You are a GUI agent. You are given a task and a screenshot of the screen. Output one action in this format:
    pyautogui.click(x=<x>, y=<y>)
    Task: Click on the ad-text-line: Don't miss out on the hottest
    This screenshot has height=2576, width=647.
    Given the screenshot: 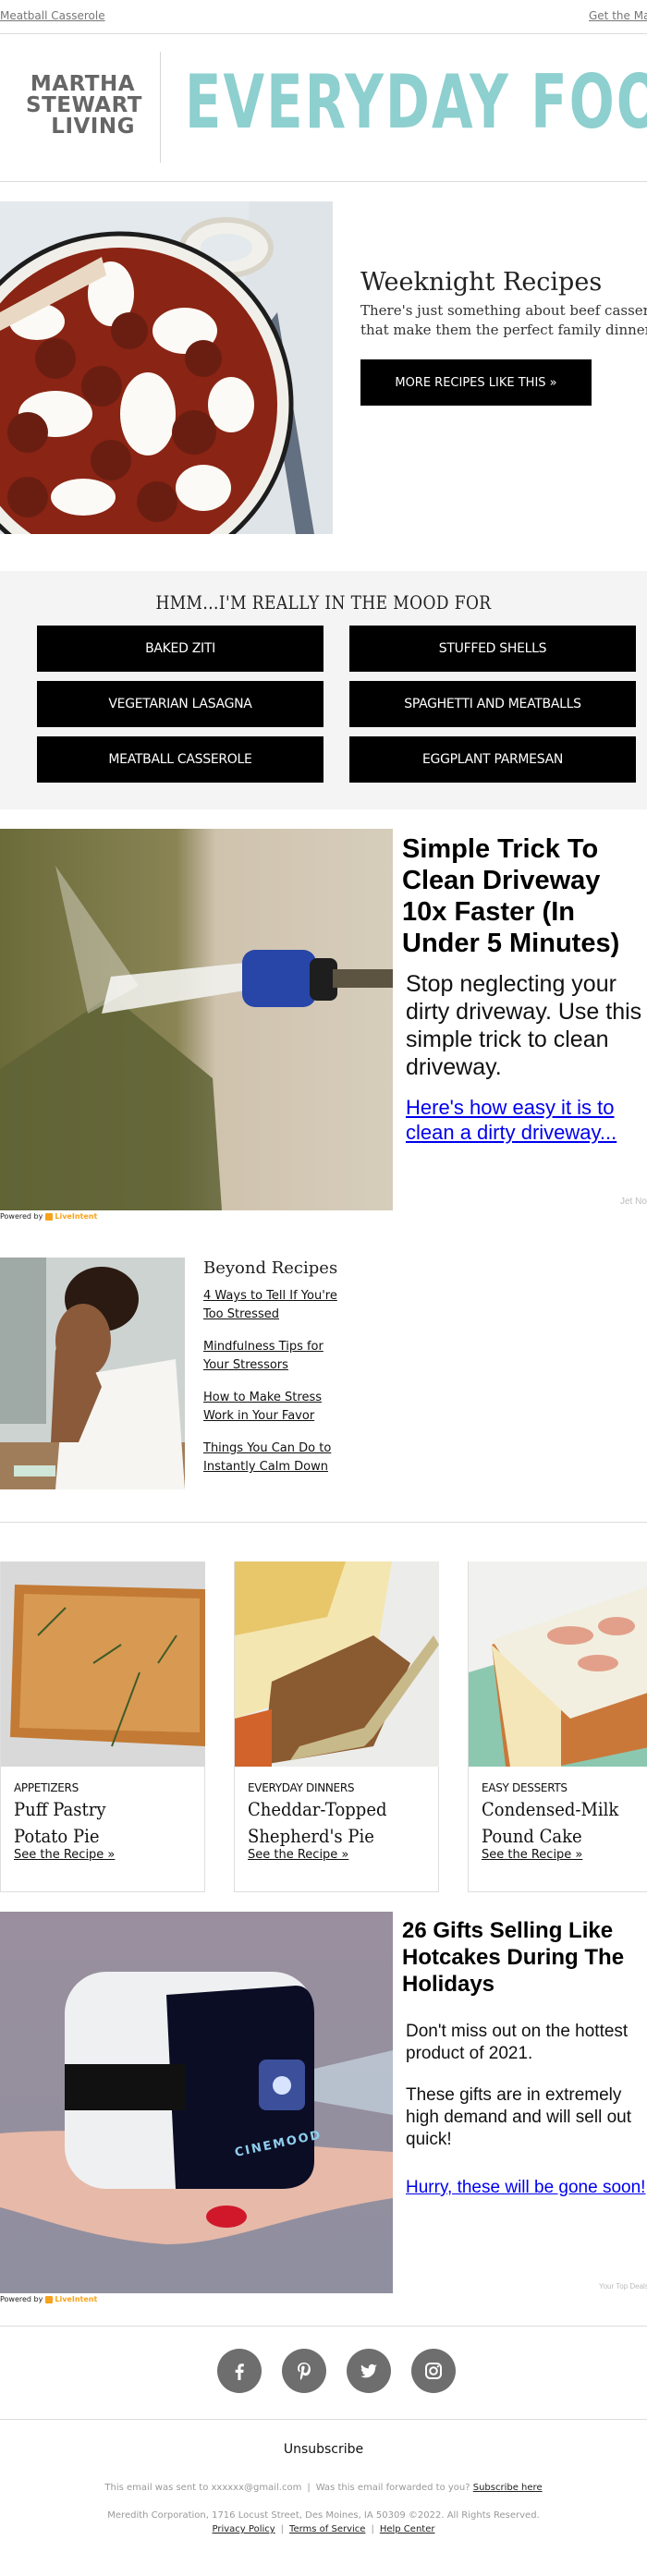 What is the action you would take?
    pyautogui.click(x=517, y=2031)
    